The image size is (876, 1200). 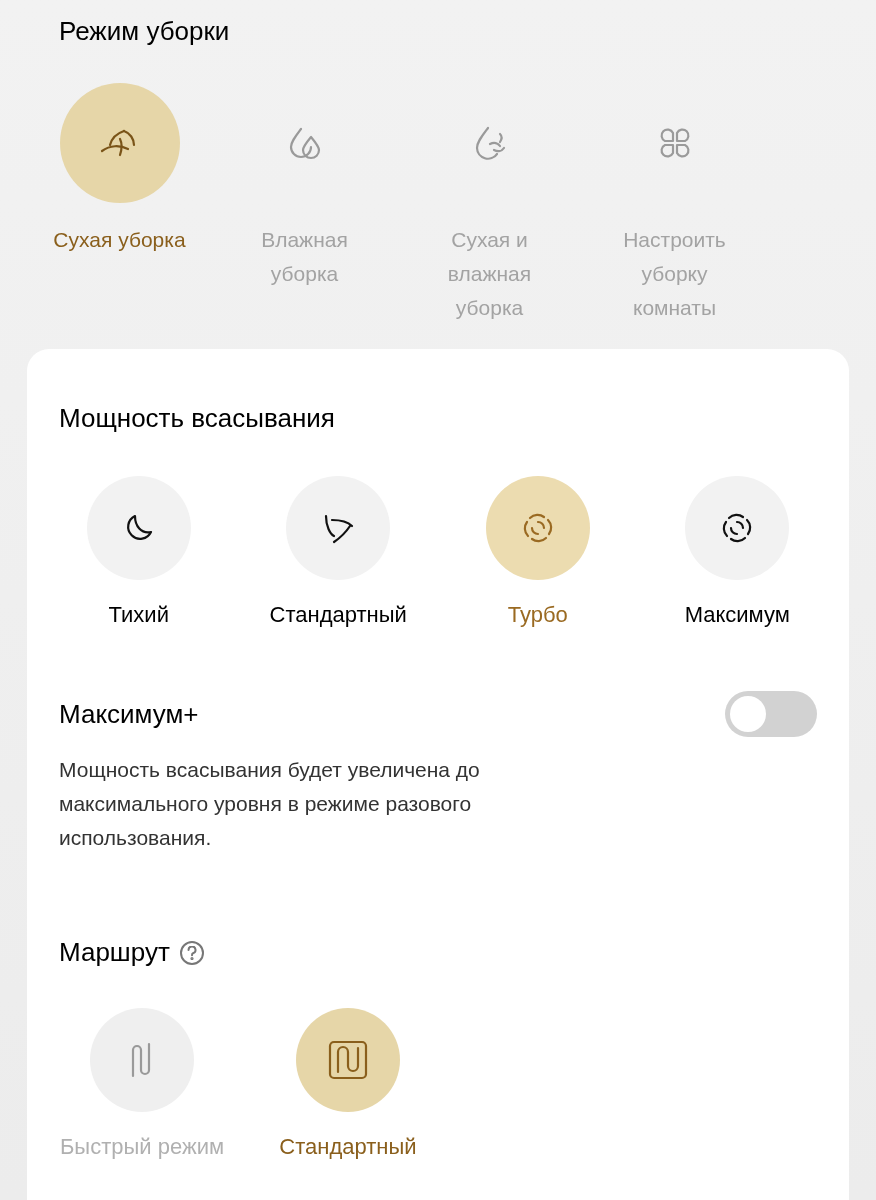 What do you see at coordinates (114, 952) in the screenshot?
I see `section-title: Маршрут` at bounding box center [114, 952].